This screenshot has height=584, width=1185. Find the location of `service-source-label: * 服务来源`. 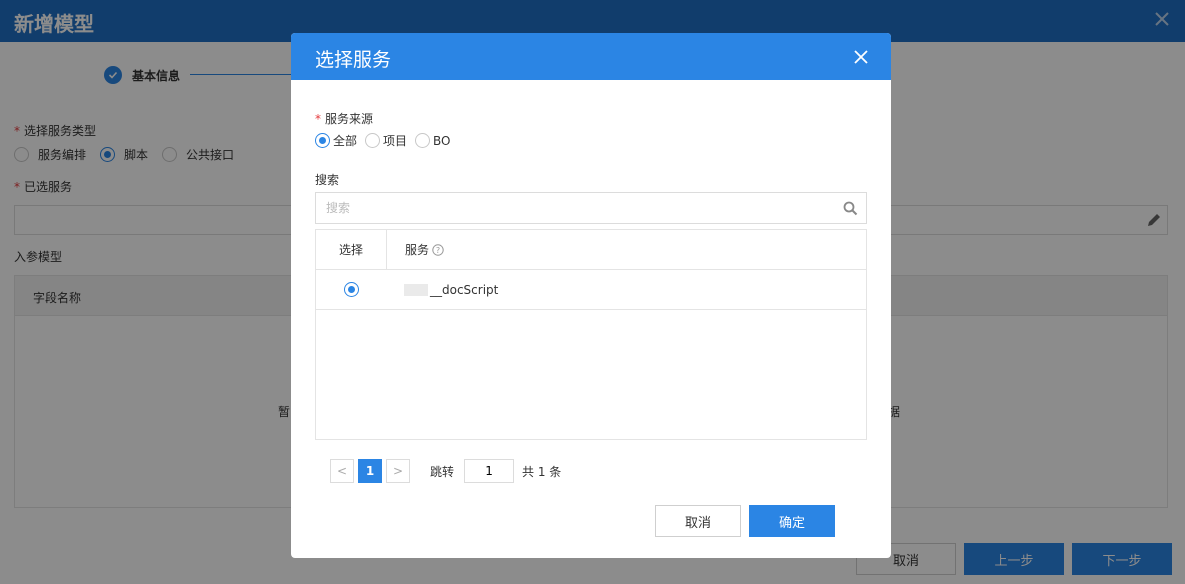

service-source-label: * 服务来源 is located at coordinates (344, 119).